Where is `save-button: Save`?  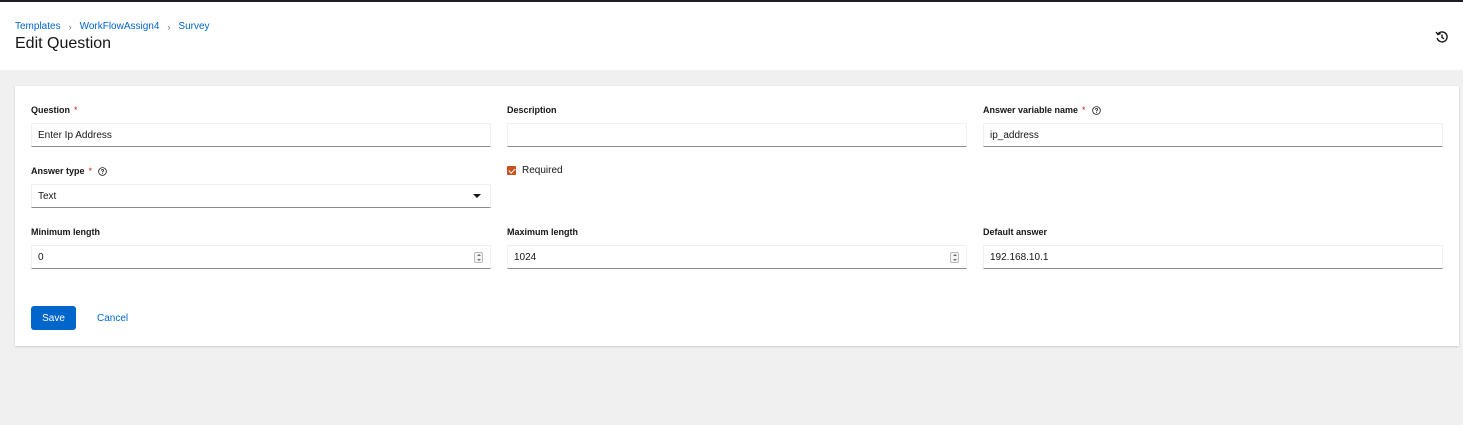
save-button: Save is located at coordinates (53, 318).